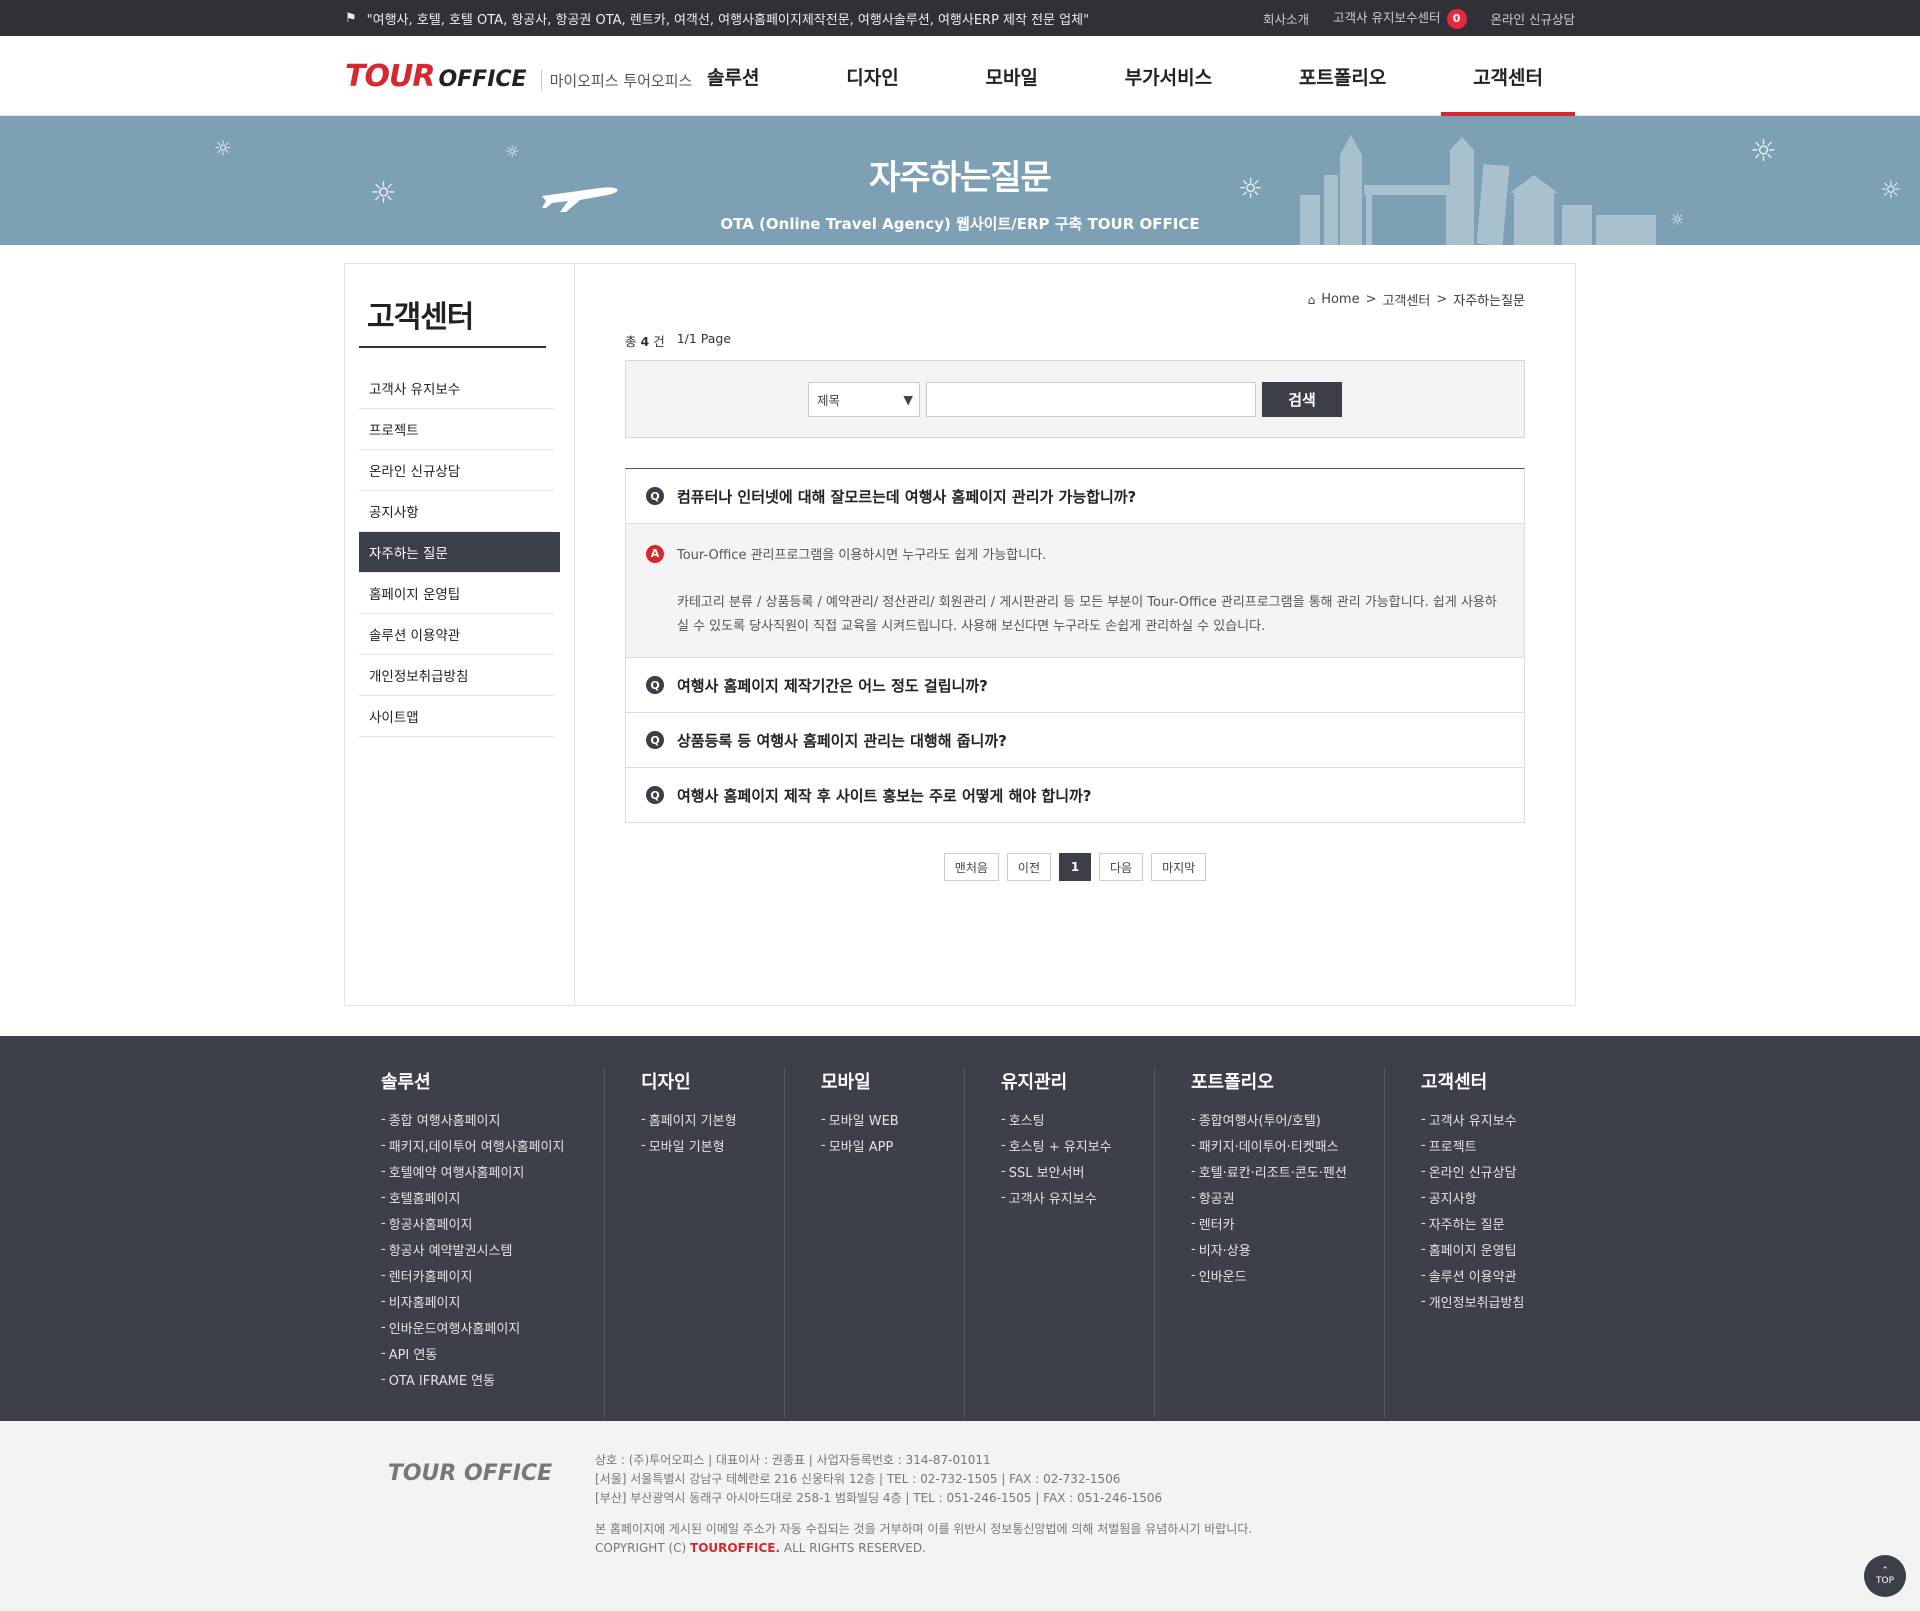  Describe the element at coordinates (875, 1243) in the screenshot. I see `footer-col: 모바일모바일 WEB모바일 APP` at that location.